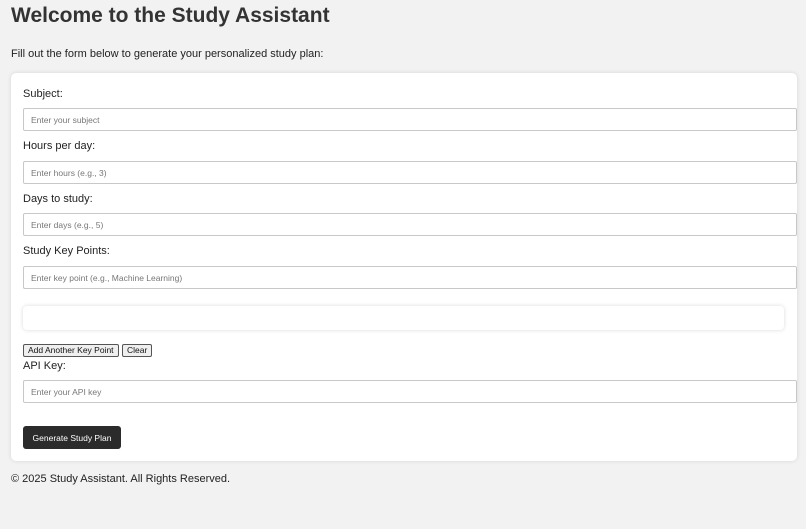 The height and width of the screenshot is (529, 806). Describe the element at coordinates (410, 224) in the screenshot. I see `days-input` at that location.